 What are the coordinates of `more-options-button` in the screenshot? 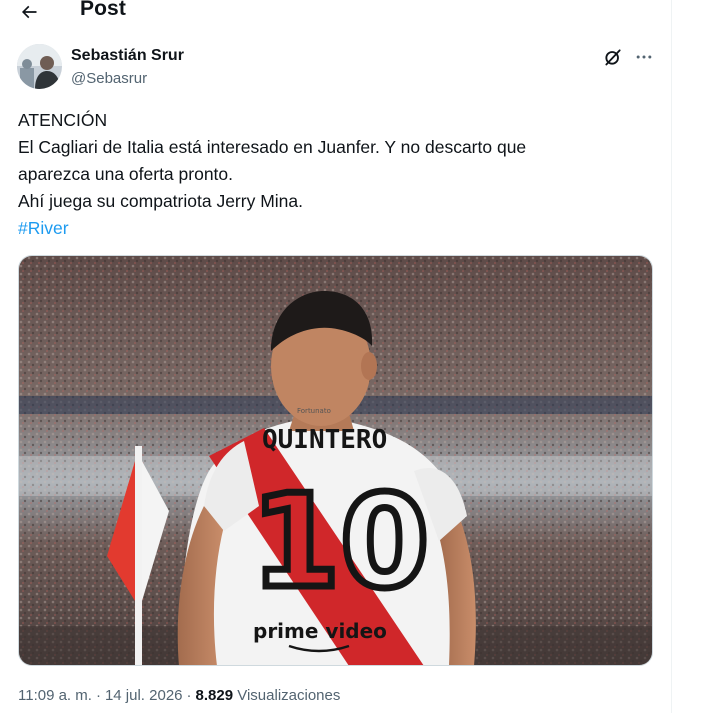 It's located at (644, 57).